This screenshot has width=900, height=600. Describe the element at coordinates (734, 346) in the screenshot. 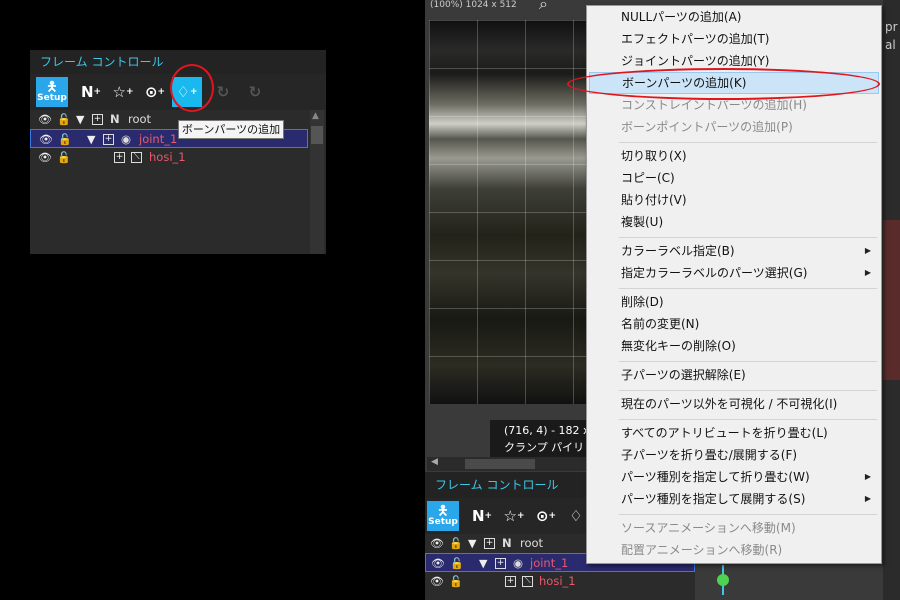

I see `menu-item-delete-unchanged-keys: 無変化キーの削除(O)` at that location.